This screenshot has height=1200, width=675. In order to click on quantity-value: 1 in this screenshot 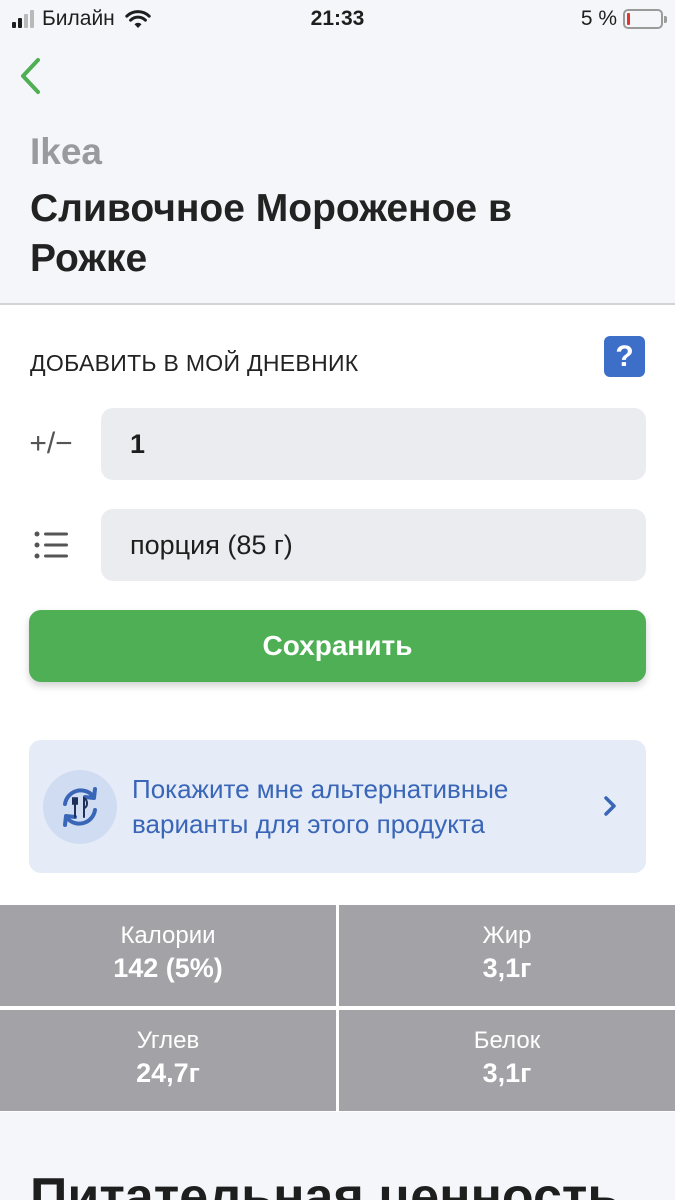, I will do `click(138, 443)`.